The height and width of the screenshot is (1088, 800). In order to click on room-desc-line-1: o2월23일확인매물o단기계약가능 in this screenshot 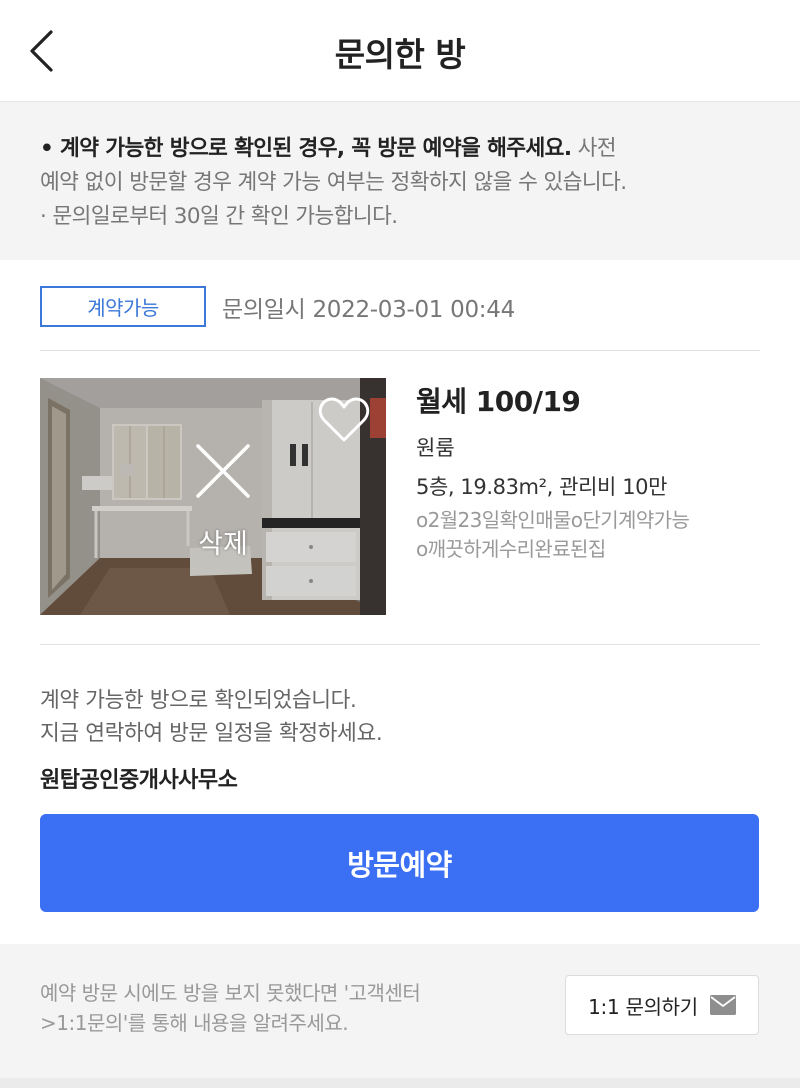, I will do `click(553, 520)`.